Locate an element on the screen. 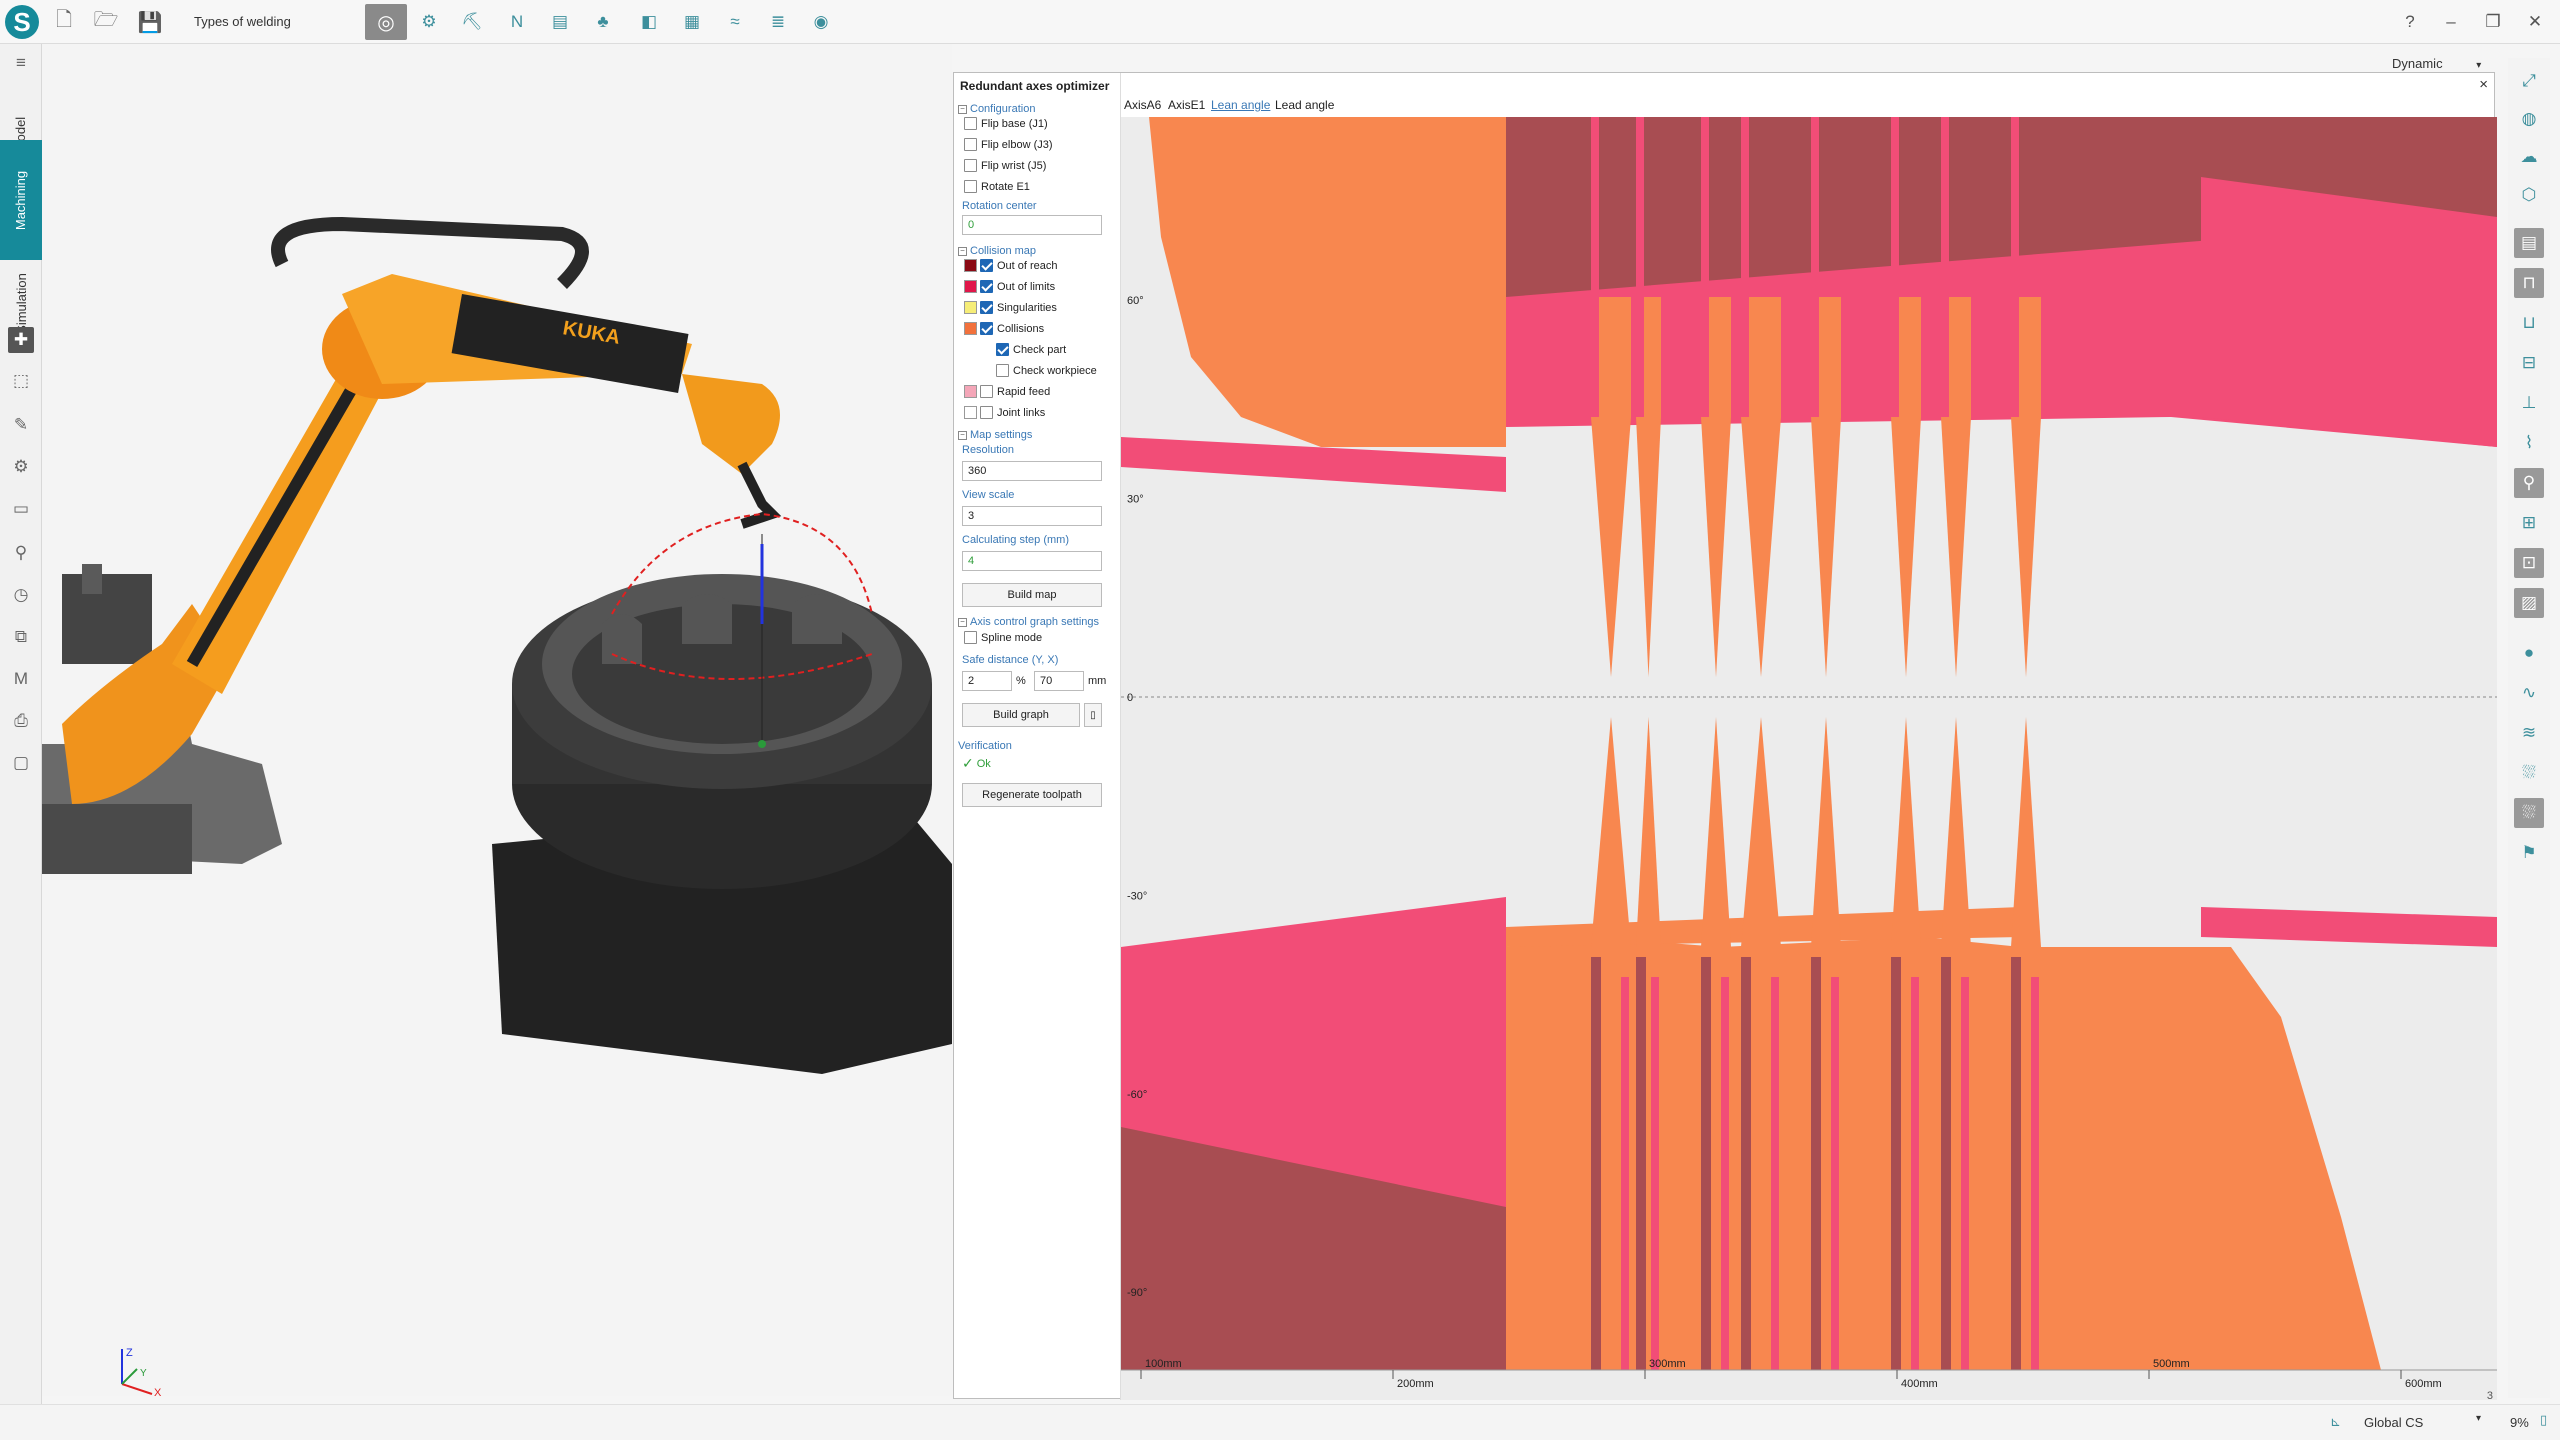 The height and width of the screenshot is (1440, 2560). hamburger-menu-icon: ≡ is located at coordinates (21, 63).